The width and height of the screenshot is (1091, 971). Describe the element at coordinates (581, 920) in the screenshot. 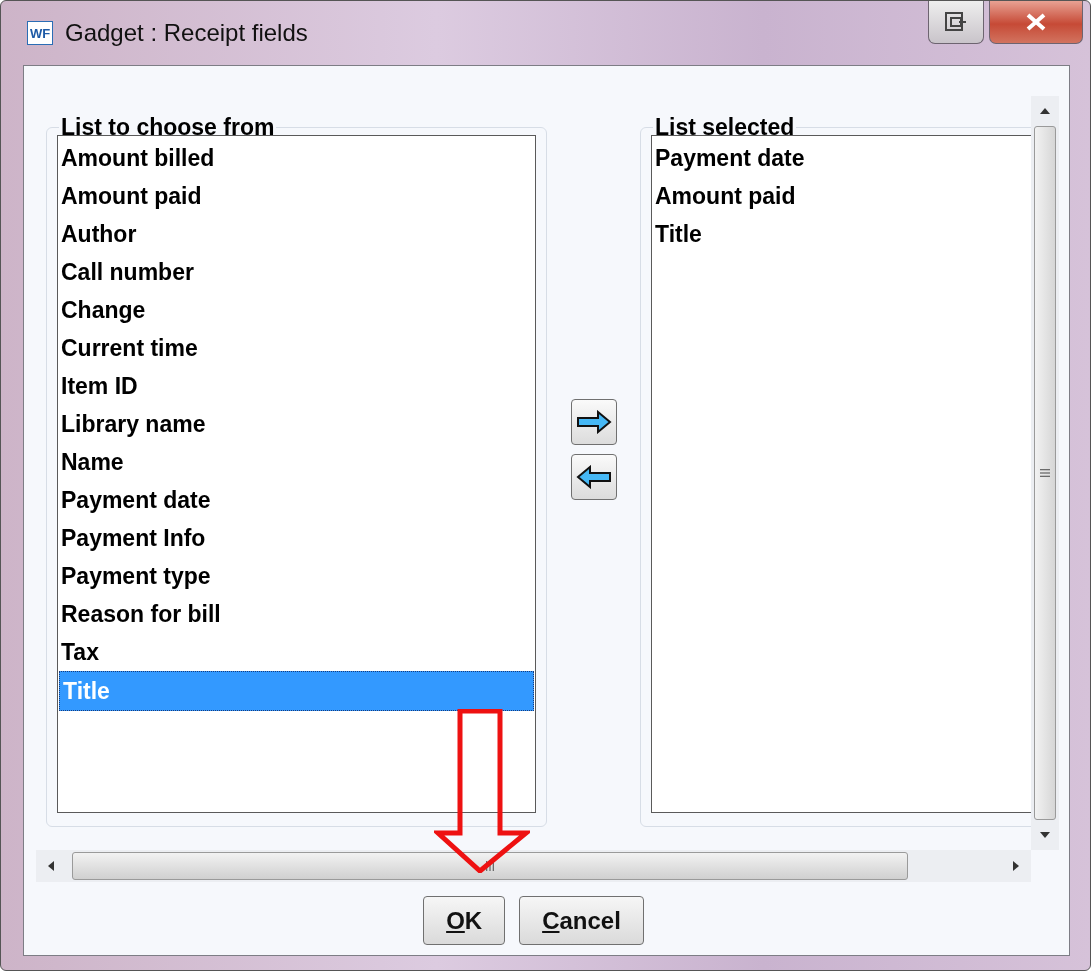

I see `dialog-button: Cancel` at that location.